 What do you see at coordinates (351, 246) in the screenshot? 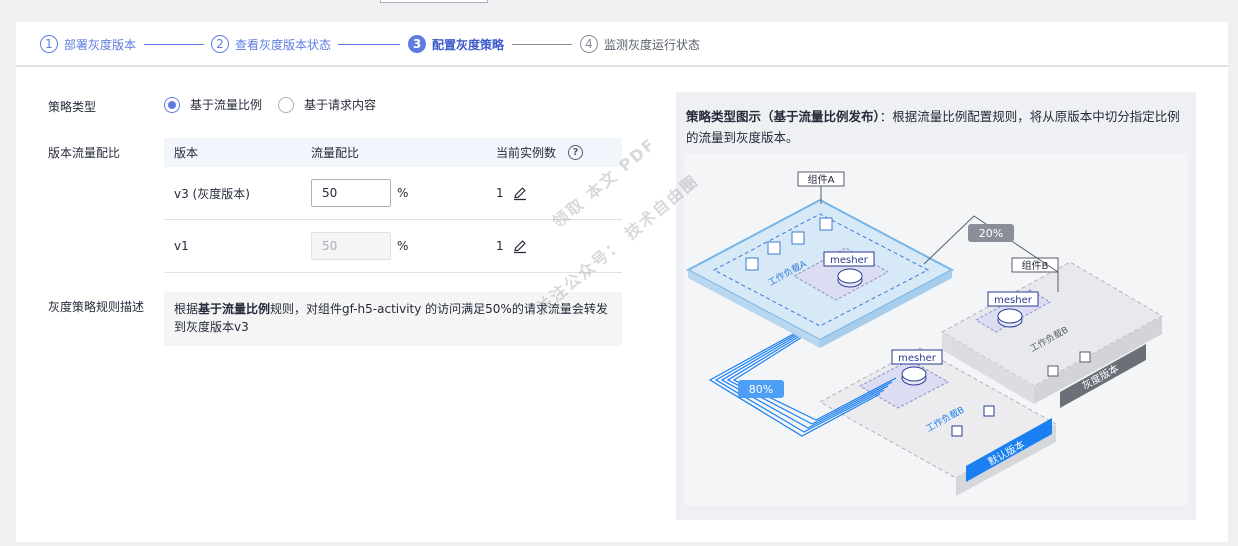
I see `ratio-input-disabled` at bounding box center [351, 246].